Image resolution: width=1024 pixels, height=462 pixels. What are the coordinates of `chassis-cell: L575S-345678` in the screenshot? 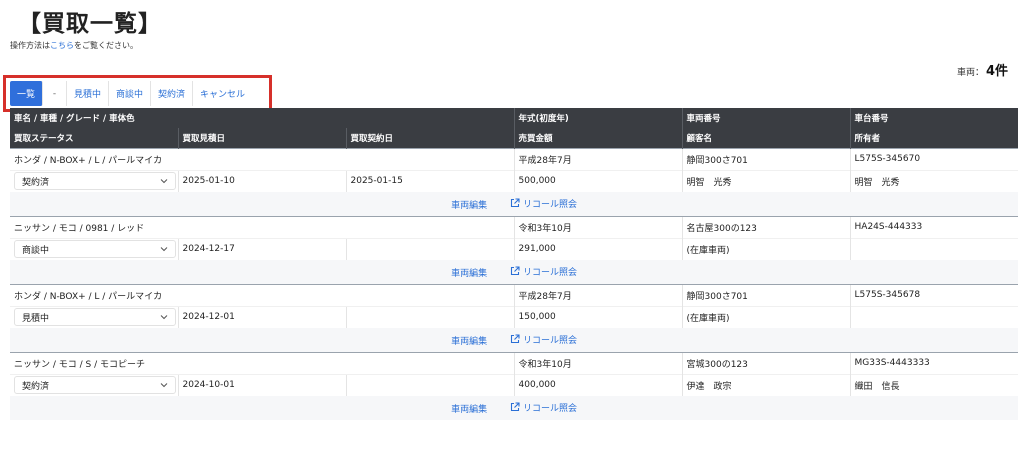 It's located at (934, 294).